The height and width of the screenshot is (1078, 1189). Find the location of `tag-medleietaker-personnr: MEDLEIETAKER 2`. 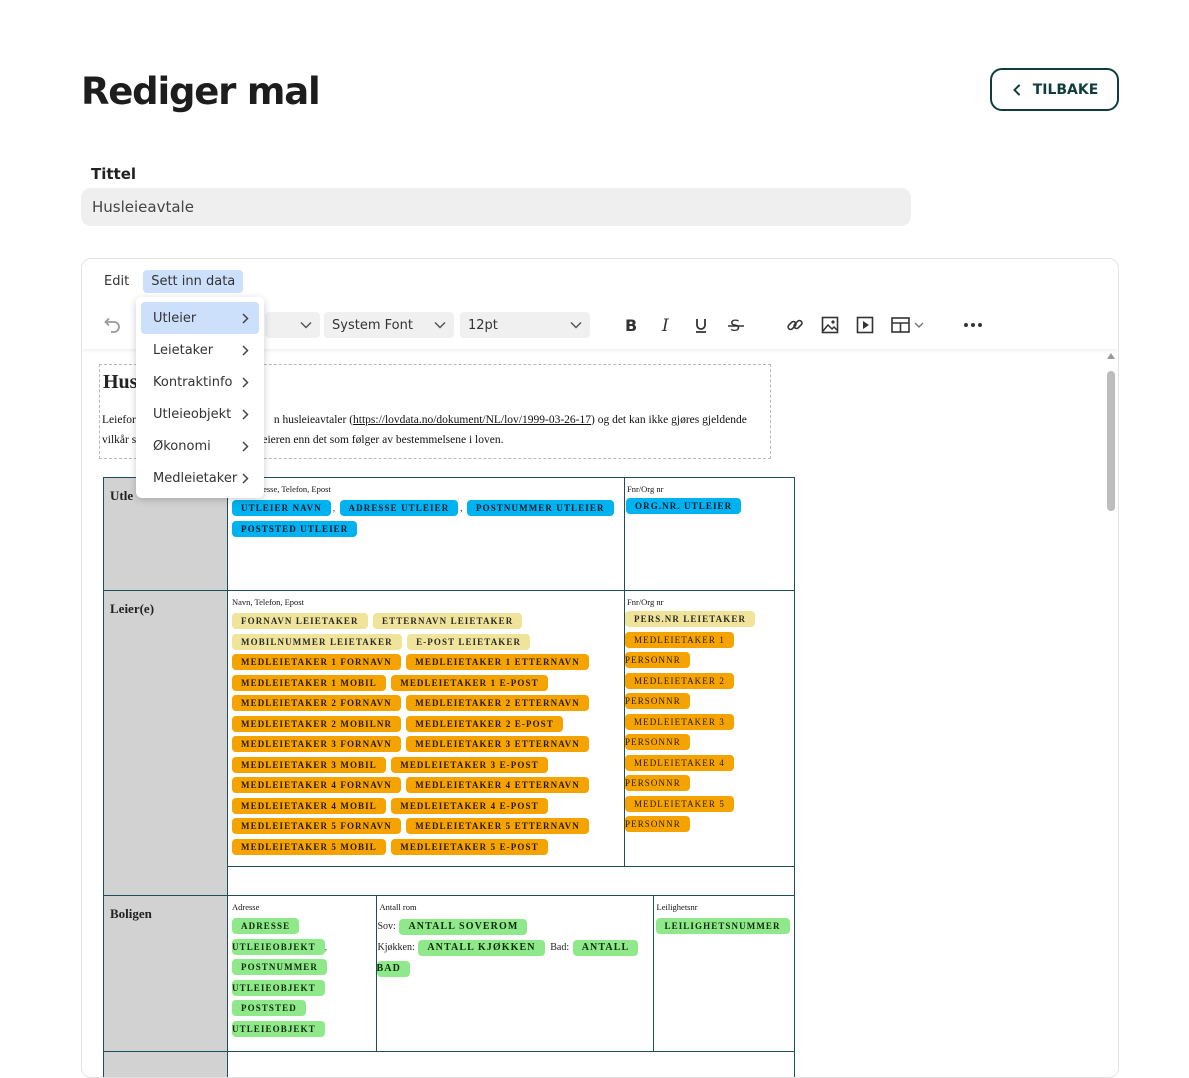

tag-medleietaker-personnr: MEDLEIETAKER 2 is located at coordinates (679, 681).